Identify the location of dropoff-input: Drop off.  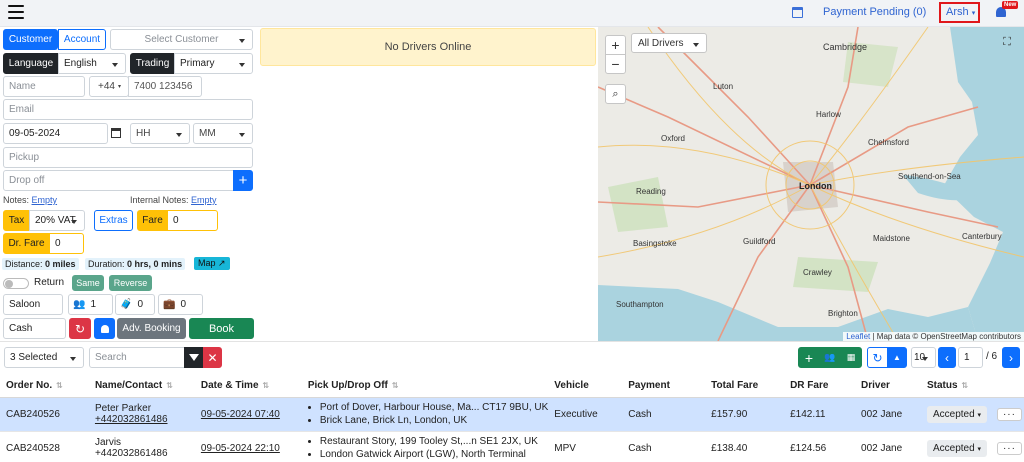
(118, 180).